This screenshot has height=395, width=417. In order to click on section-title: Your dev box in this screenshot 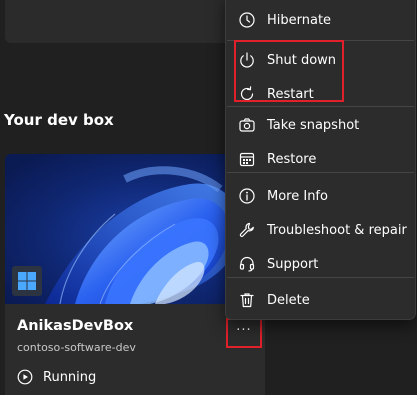, I will do `click(59, 120)`.